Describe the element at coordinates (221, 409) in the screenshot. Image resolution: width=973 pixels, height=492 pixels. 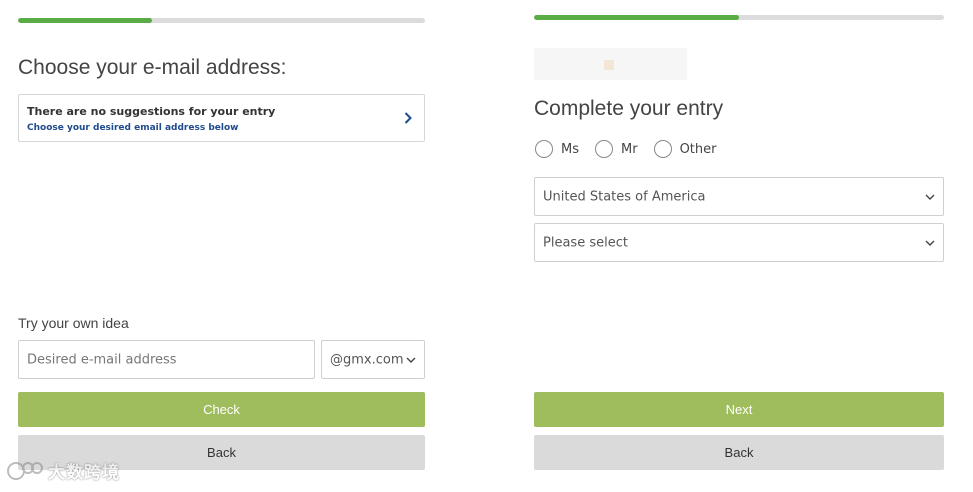
I see `check-button: Check` at that location.